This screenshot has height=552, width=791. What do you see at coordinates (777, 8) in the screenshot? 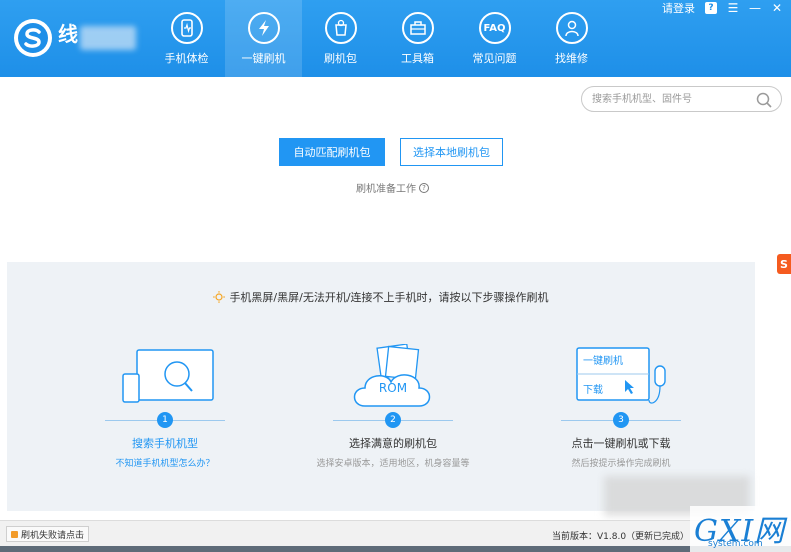
I see `close-icon: ✕` at bounding box center [777, 8].